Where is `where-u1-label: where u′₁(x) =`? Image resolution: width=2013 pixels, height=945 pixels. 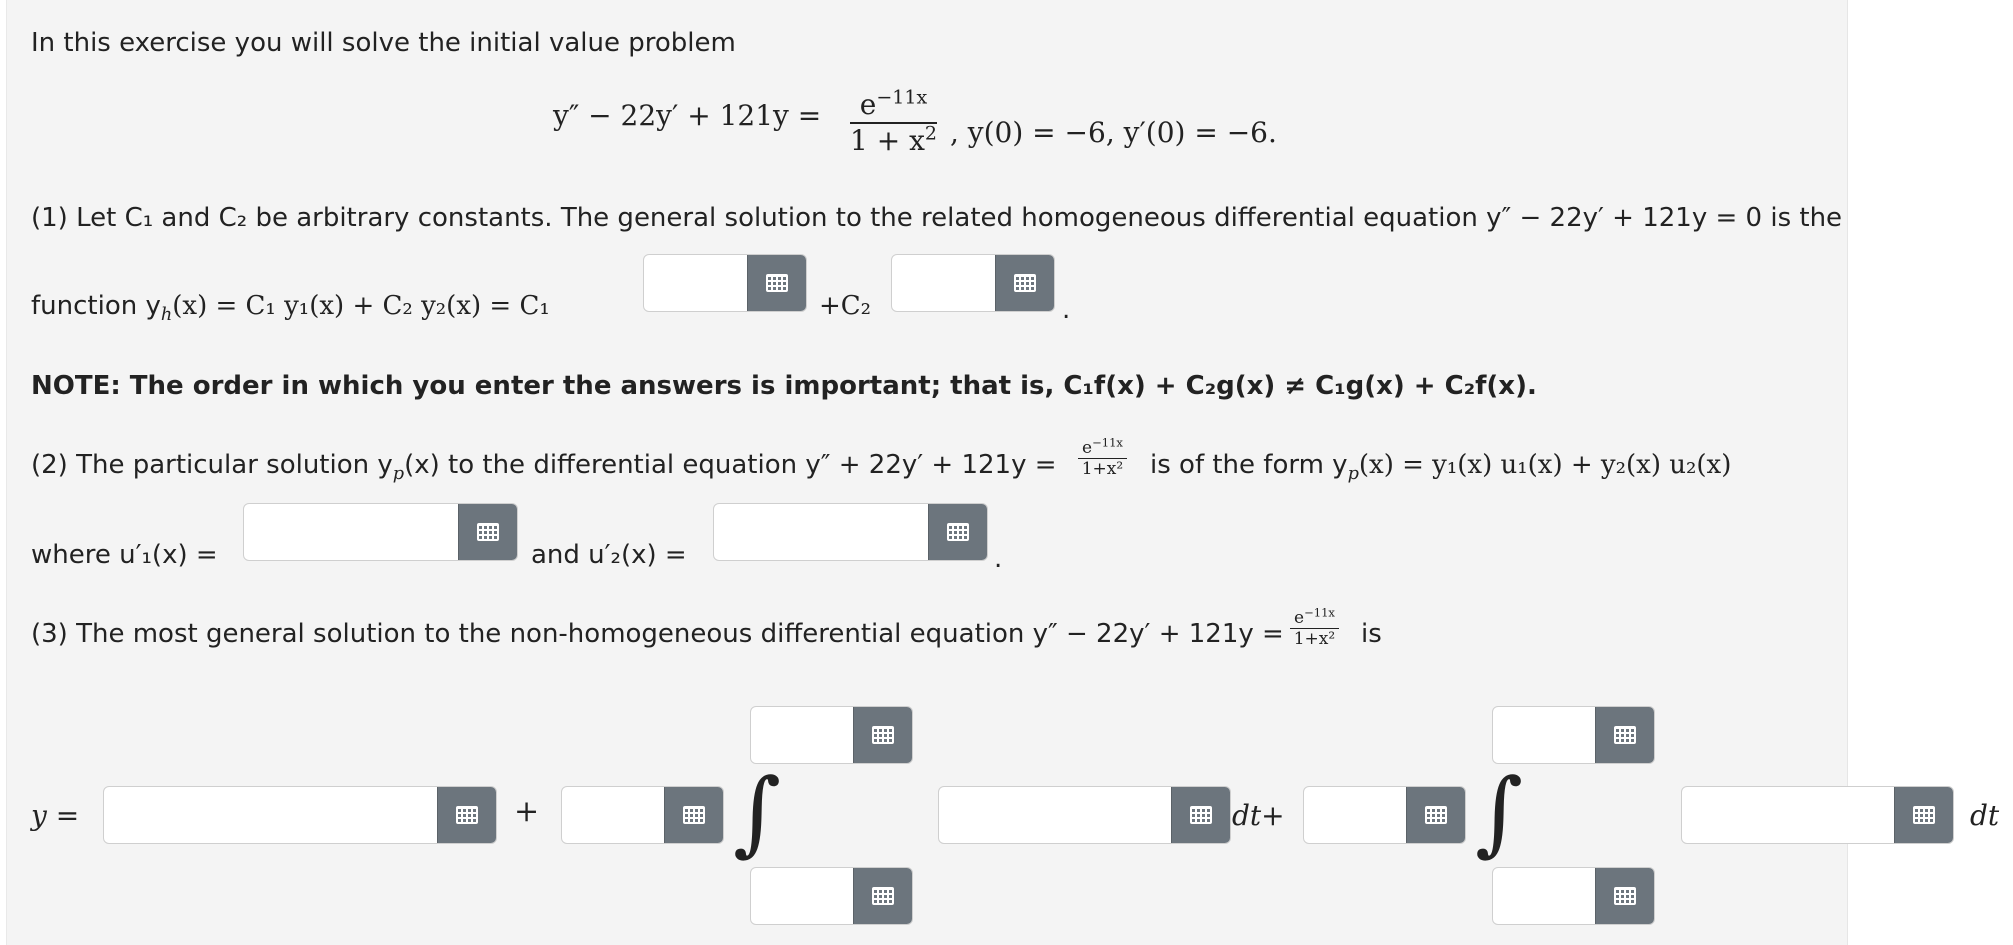 where-u1-label: where u′₁(x) = is located at coordinates (124, 555).